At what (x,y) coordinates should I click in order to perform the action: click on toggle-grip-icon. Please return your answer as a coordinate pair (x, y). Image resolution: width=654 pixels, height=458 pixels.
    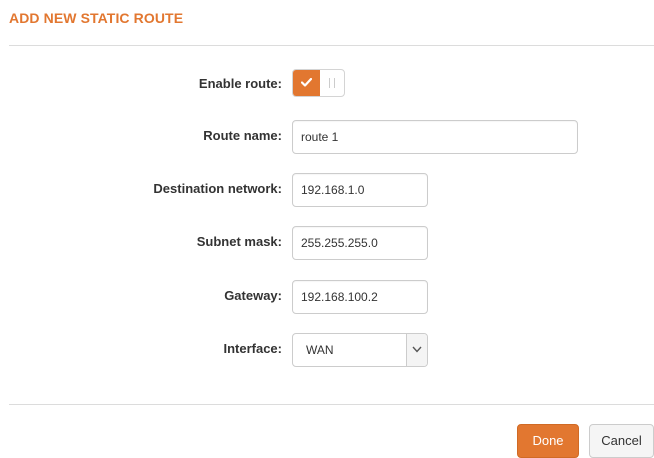
    Looking at the image, I should click on (332, 83).